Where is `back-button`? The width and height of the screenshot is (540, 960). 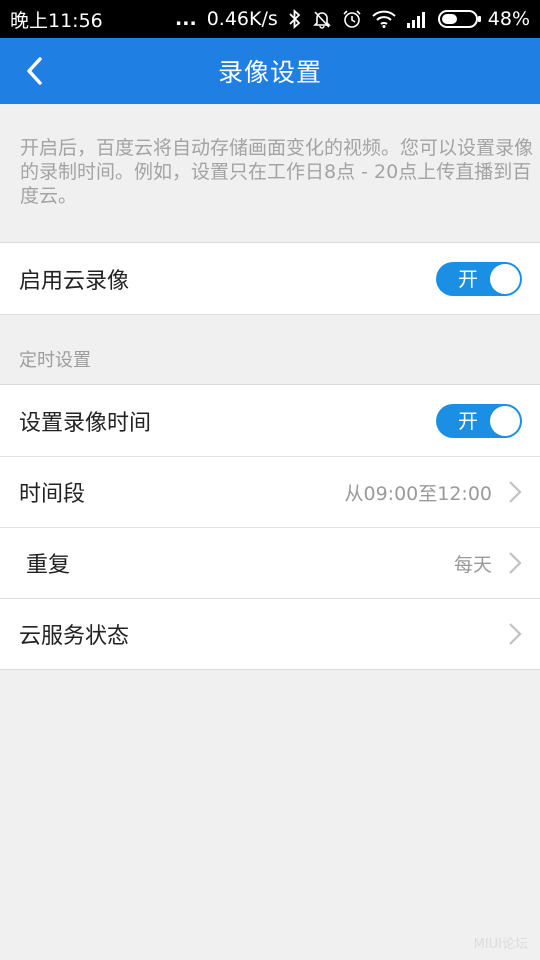 back-button is located at coordinates (34, 71).